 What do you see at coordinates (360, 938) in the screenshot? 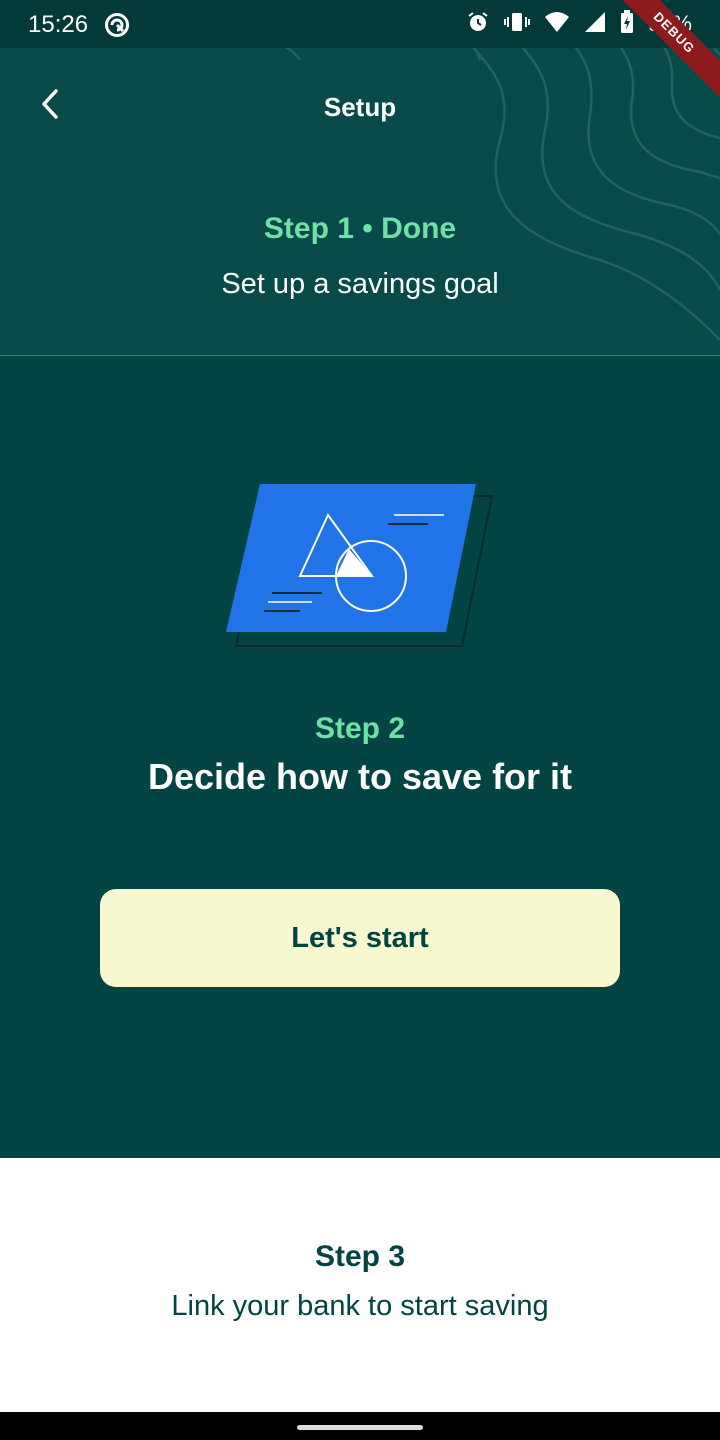
I see `lets-start-button: Let's start` at bounding box center [360, 938].